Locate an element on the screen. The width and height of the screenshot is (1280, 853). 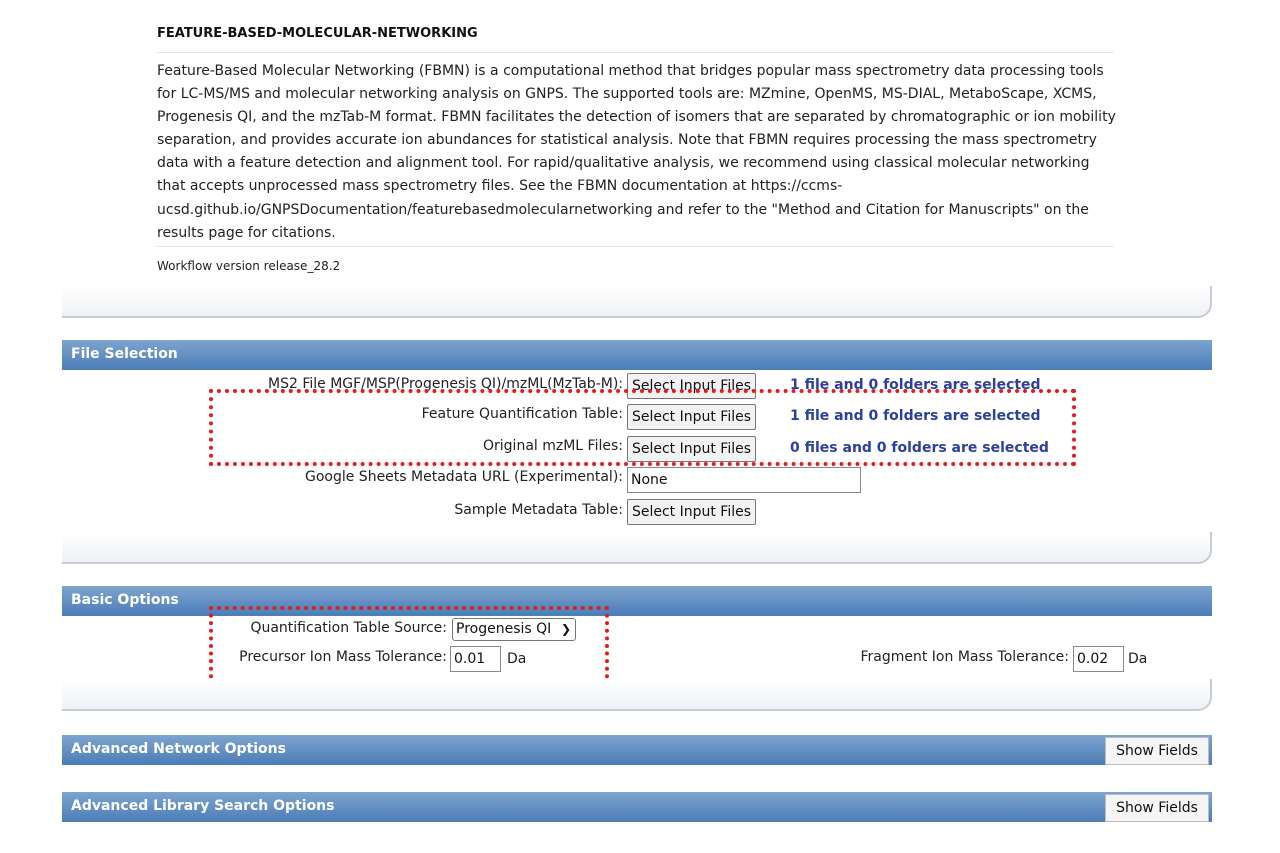
file-selection-panel-bottom is located at coordinates (637, 548).